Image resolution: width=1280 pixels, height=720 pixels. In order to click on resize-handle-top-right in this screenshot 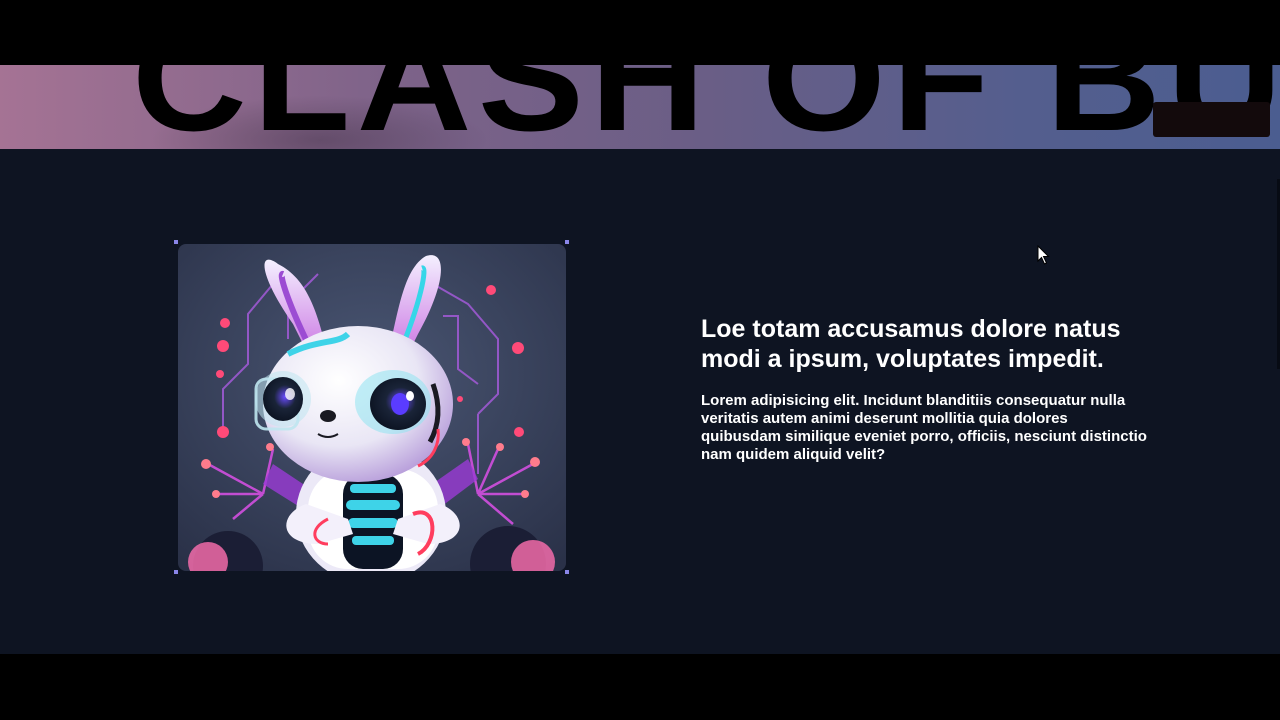, I will do `click(567, 242)`.